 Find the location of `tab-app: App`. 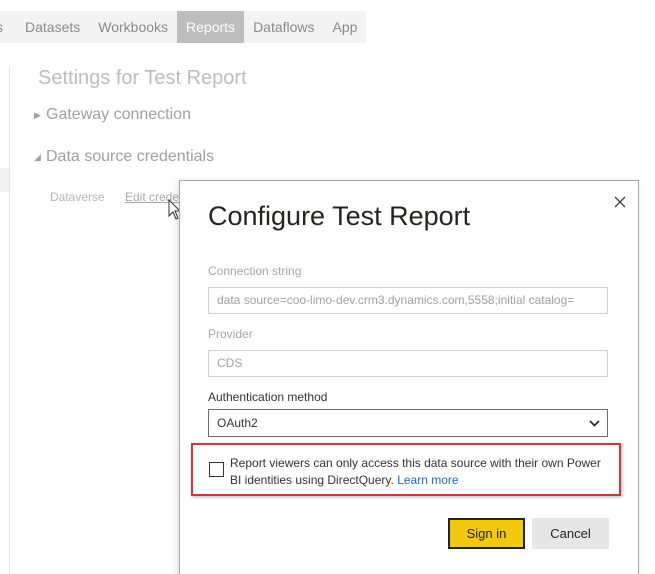

tab-app: App is located at coordinates (345, 27).